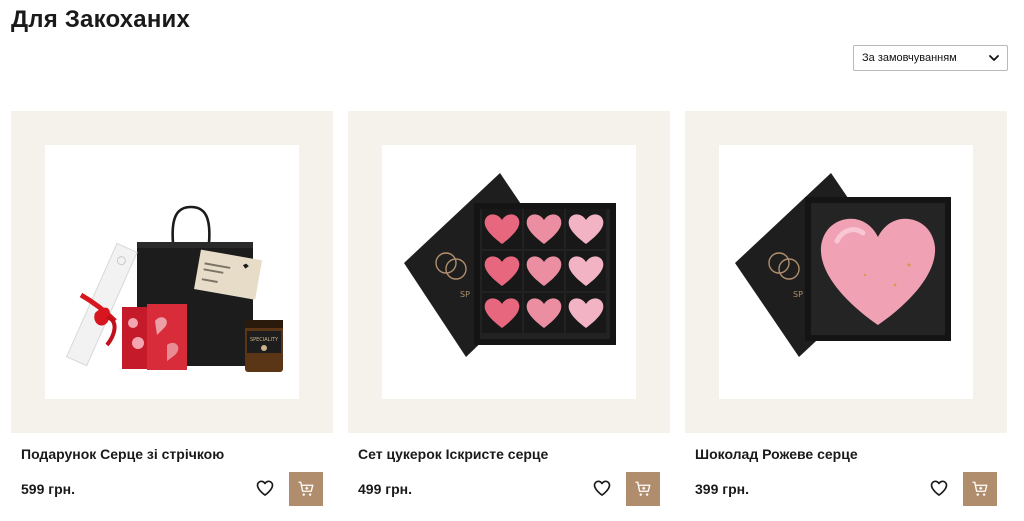 Image resolution: width=1024 pixels, height=521 pixels. I want to click on page-title: Для Закоханих, so click(101, 19).